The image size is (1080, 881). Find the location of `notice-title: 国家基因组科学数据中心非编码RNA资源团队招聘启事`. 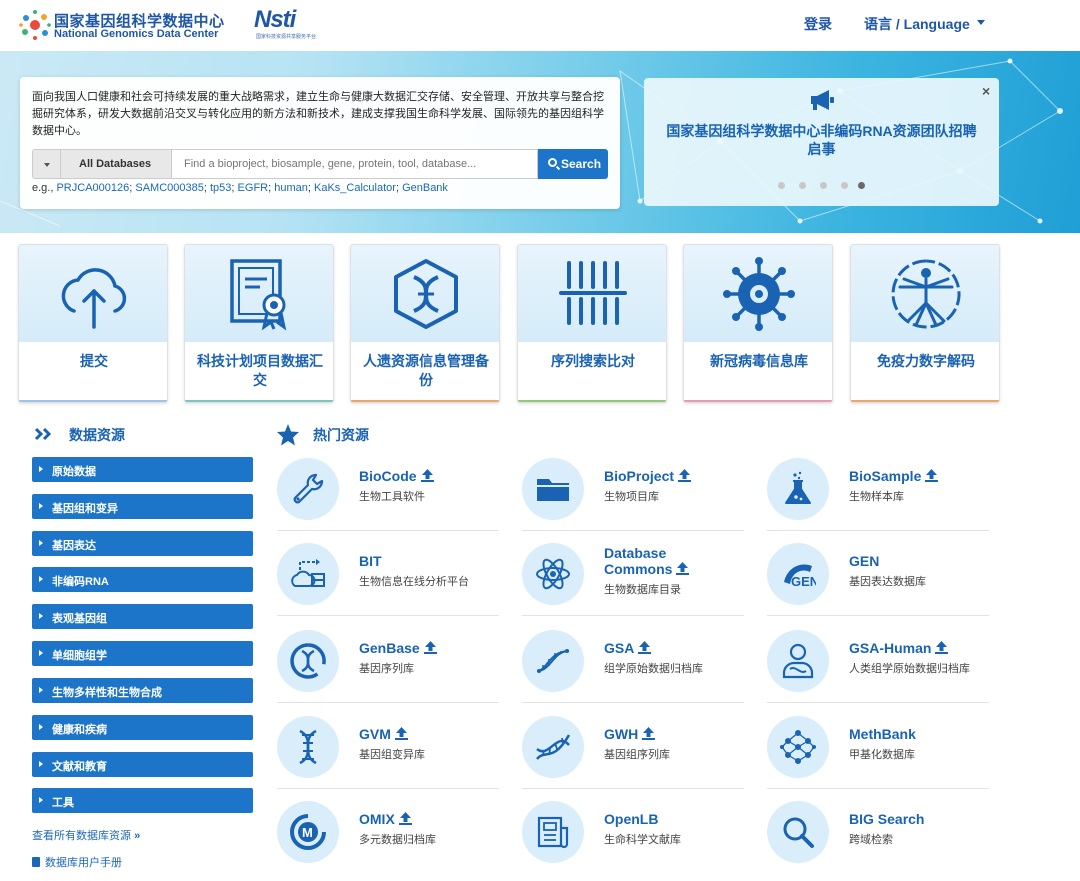

notice-title: 国家基因组科学数据中心非编码RNA资源团队招聘启事 is located at coordinates (821, 140).